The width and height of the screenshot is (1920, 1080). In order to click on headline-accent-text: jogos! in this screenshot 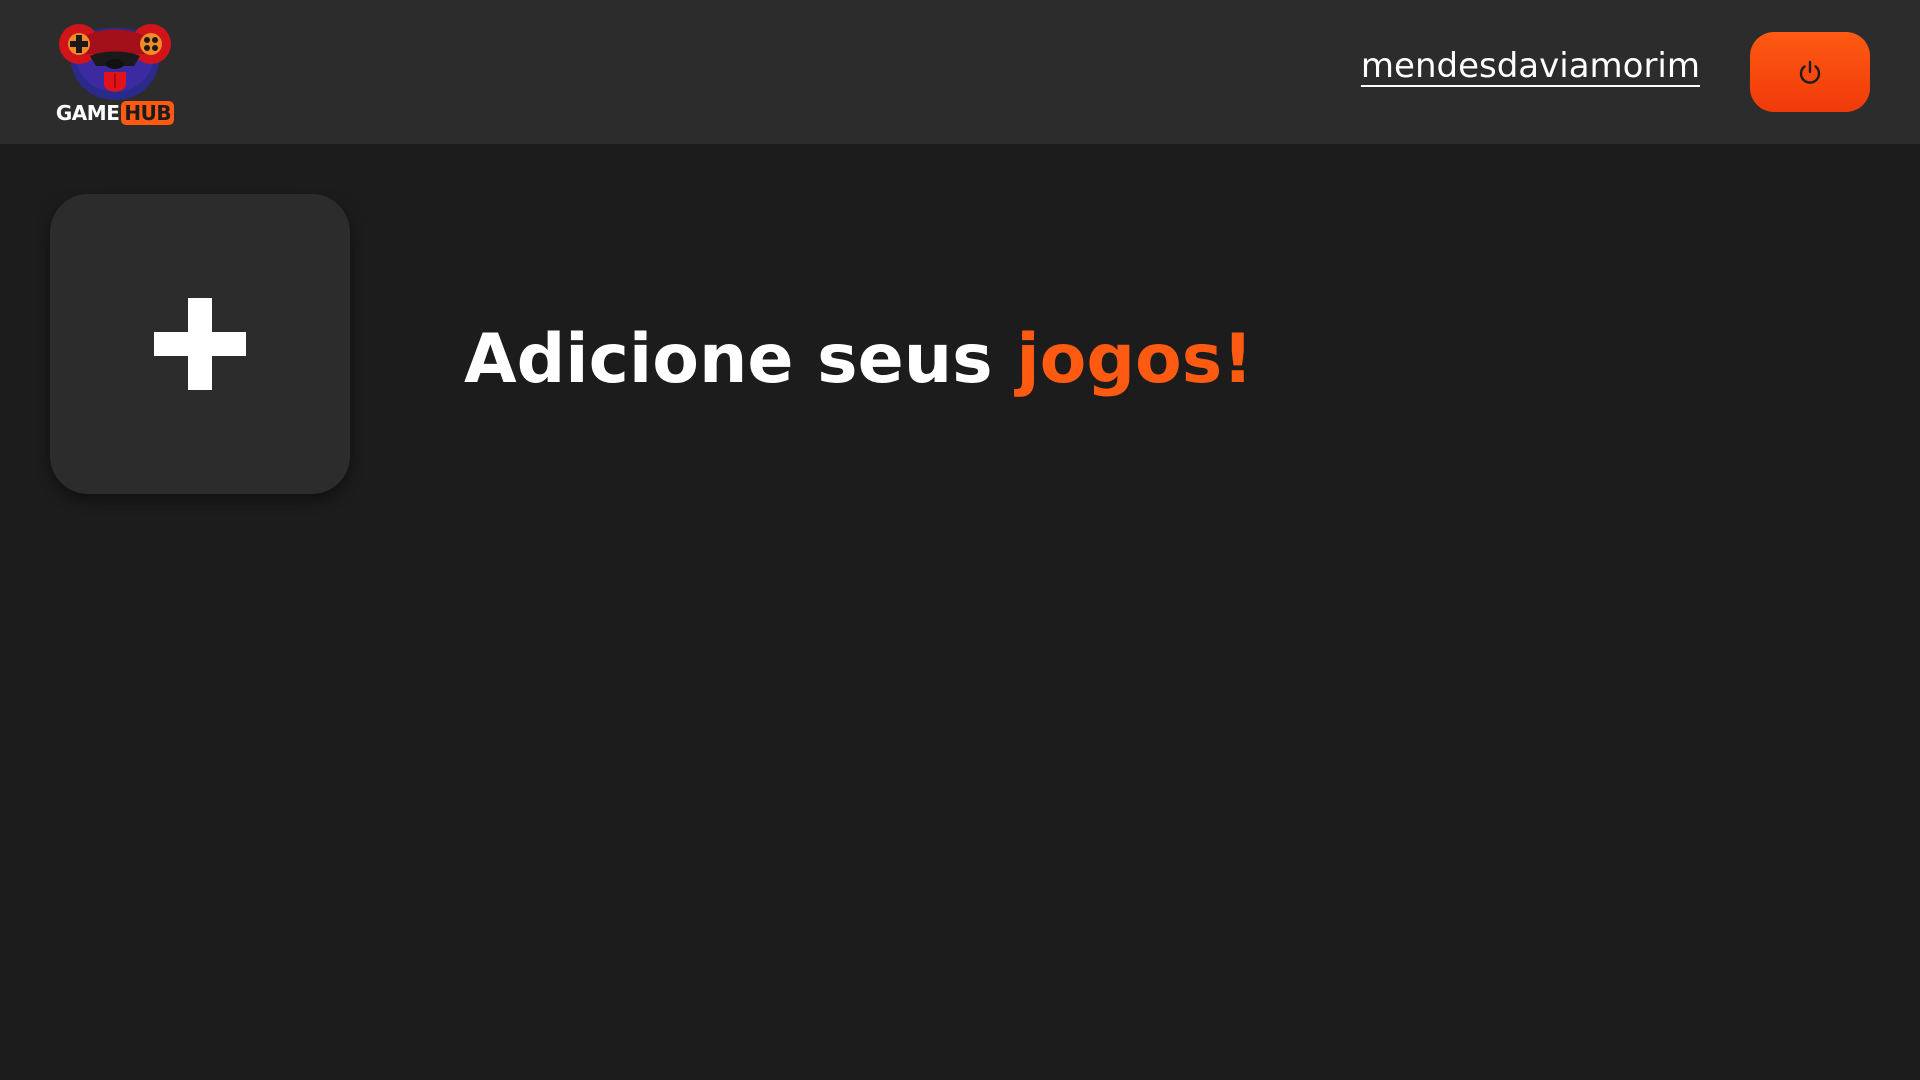, I will do `click(1135, 359)`.